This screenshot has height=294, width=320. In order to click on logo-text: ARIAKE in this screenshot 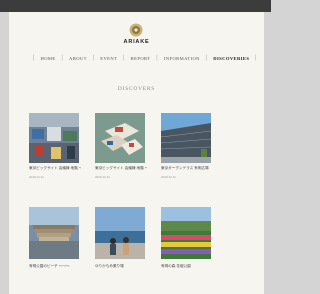, I will do `click(136, 42)`.